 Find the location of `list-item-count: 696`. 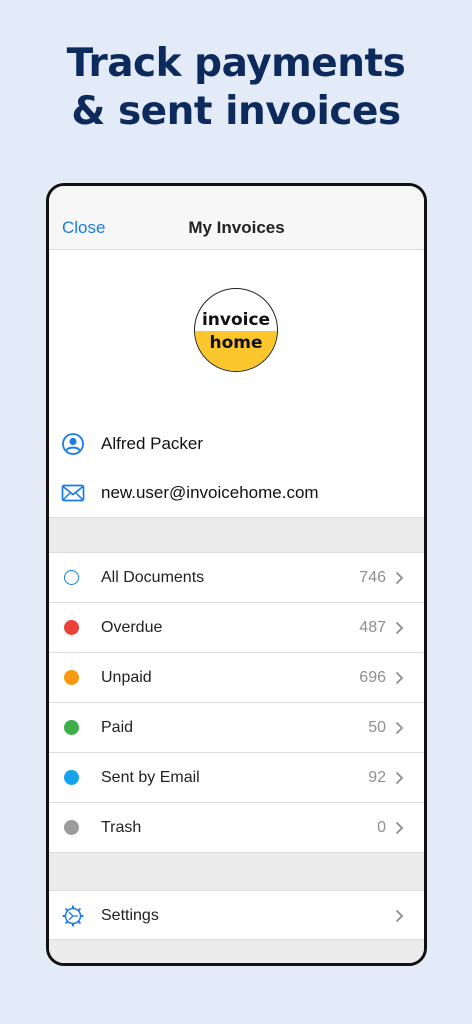

list-item-count: 696 is located at coordinates (372, 677).